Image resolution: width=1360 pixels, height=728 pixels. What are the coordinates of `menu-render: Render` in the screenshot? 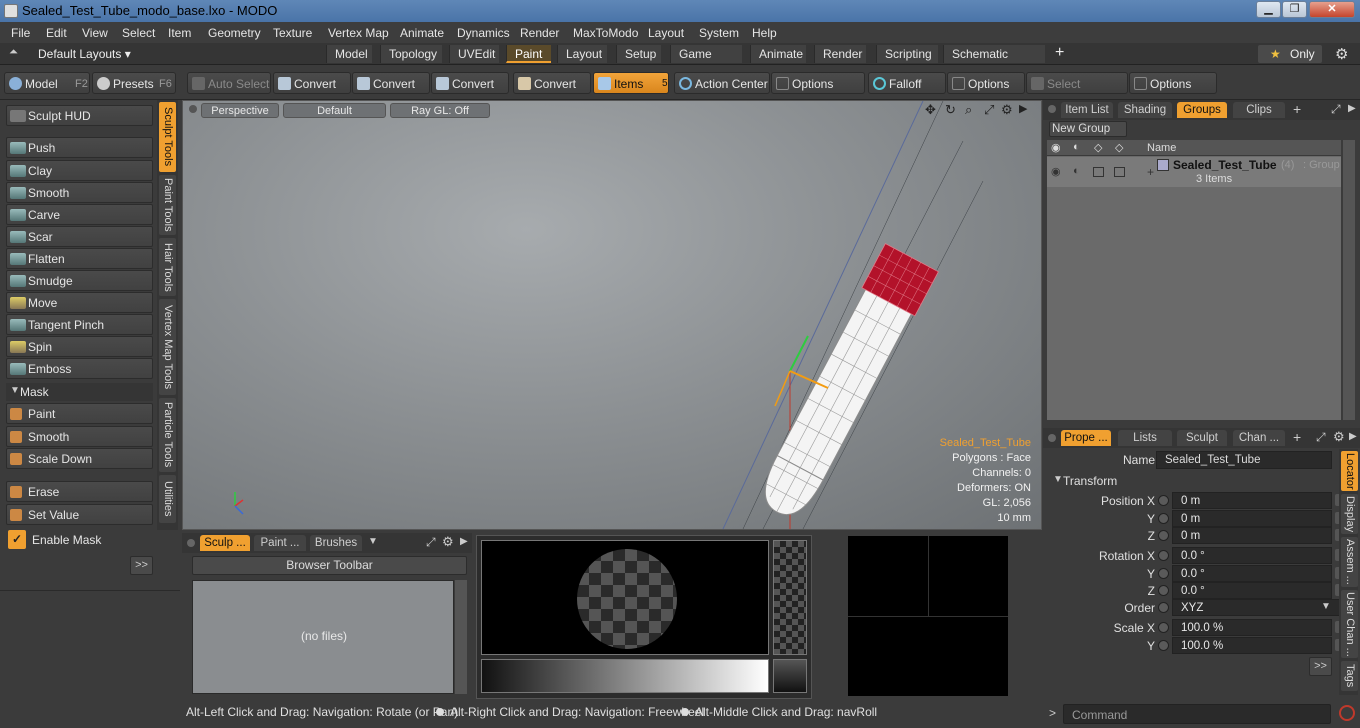 It's located at (539, 33).